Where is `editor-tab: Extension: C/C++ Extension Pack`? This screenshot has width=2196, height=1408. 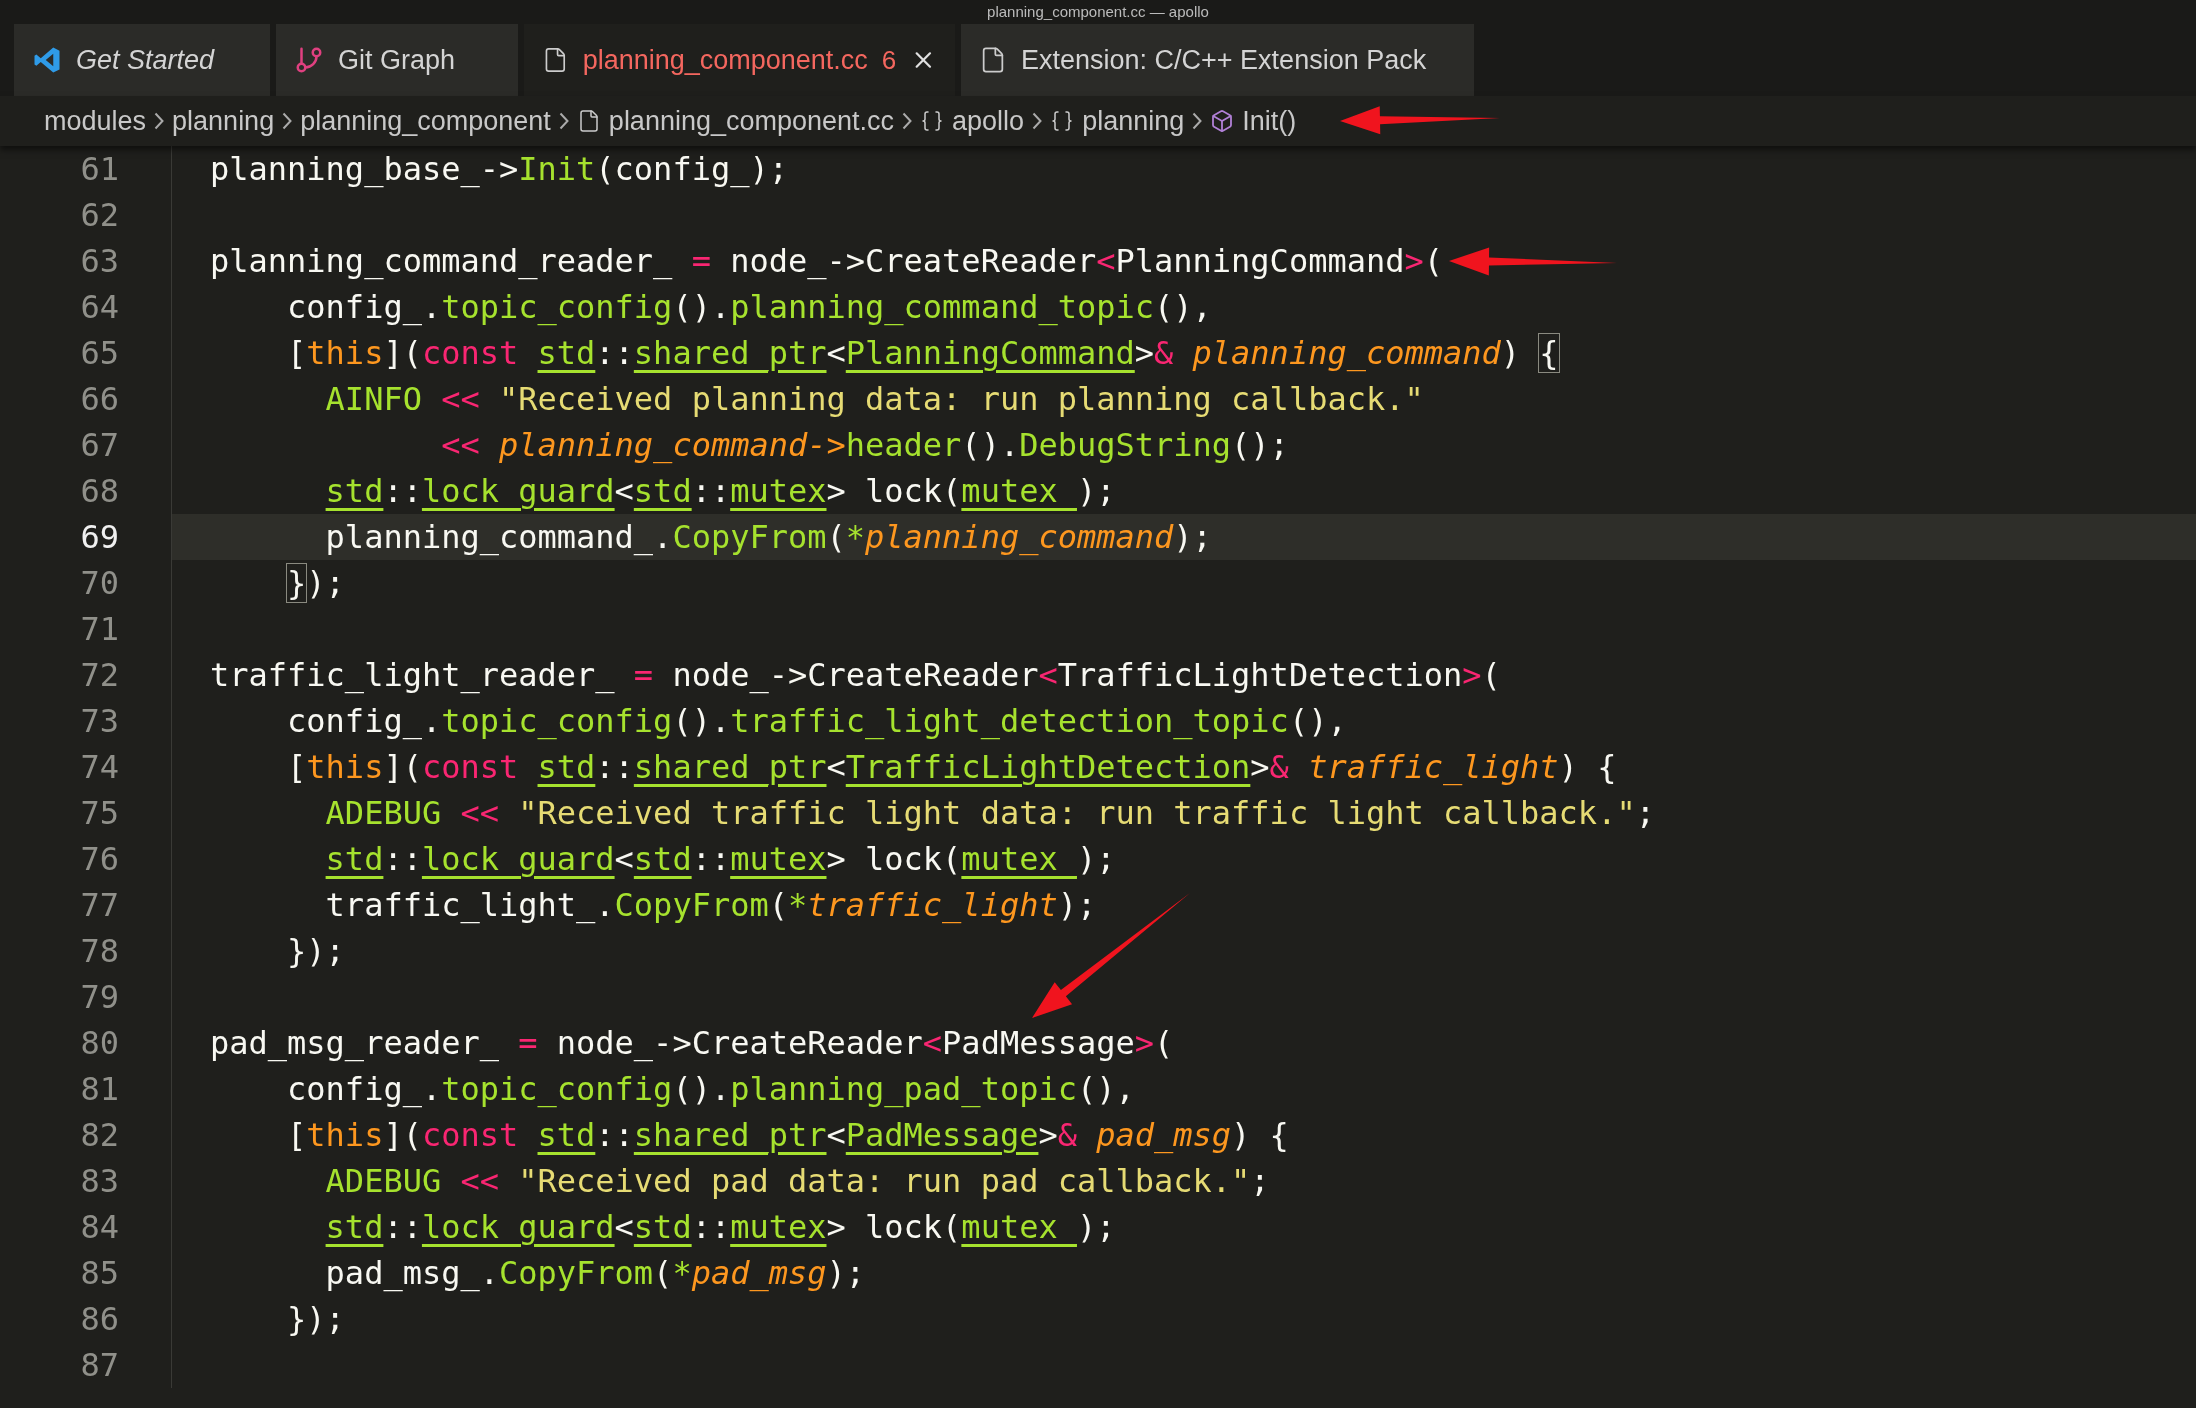 editor-tab: Extension: C/C++ Extension Pack is located at coordinates (1217, 60).